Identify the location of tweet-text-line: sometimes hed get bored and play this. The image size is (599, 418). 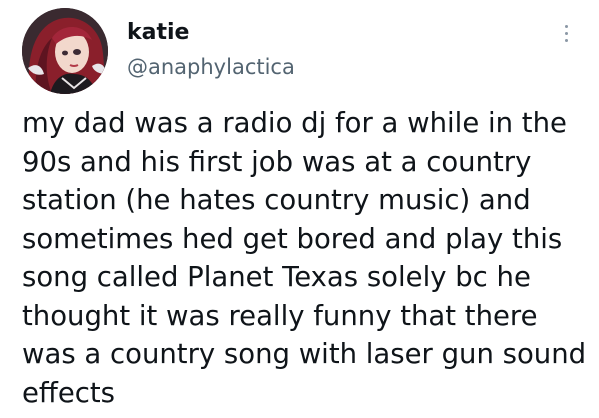
(292, 238).